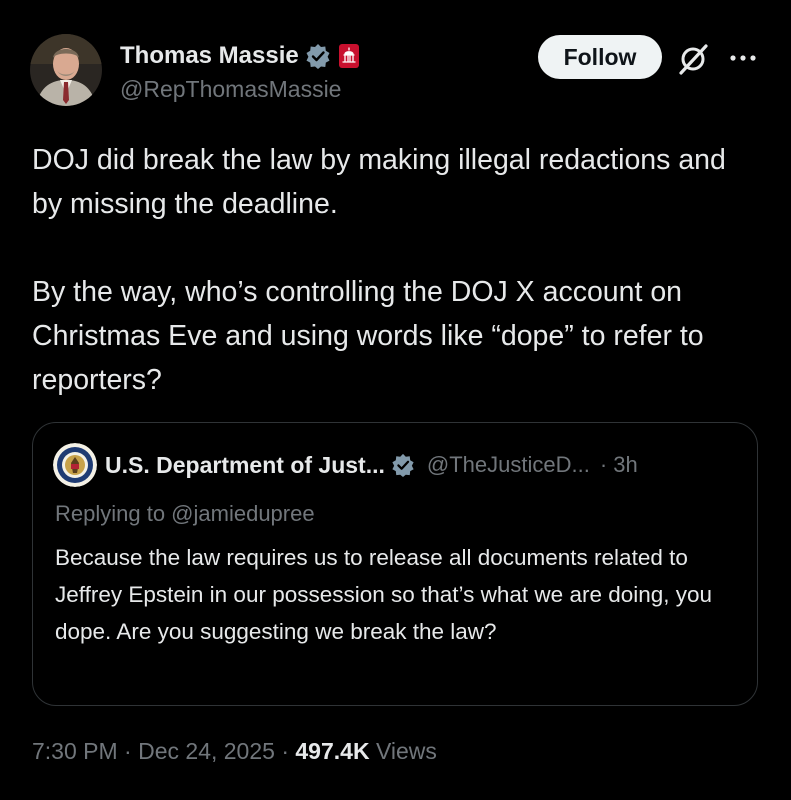  What do you see at coordinates (693, 59) in the screenshot?
I see `grok-icon` at bounding box center [693, 59].